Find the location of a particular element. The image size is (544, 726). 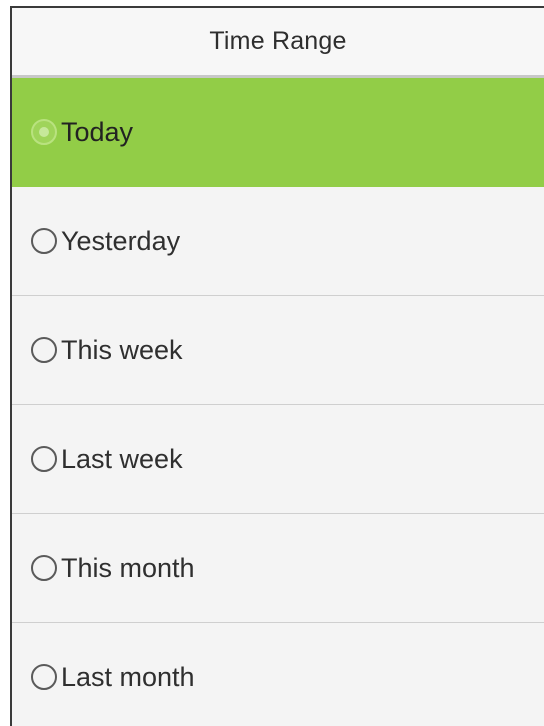

option-label: Today is located at coordinates (97, 131).